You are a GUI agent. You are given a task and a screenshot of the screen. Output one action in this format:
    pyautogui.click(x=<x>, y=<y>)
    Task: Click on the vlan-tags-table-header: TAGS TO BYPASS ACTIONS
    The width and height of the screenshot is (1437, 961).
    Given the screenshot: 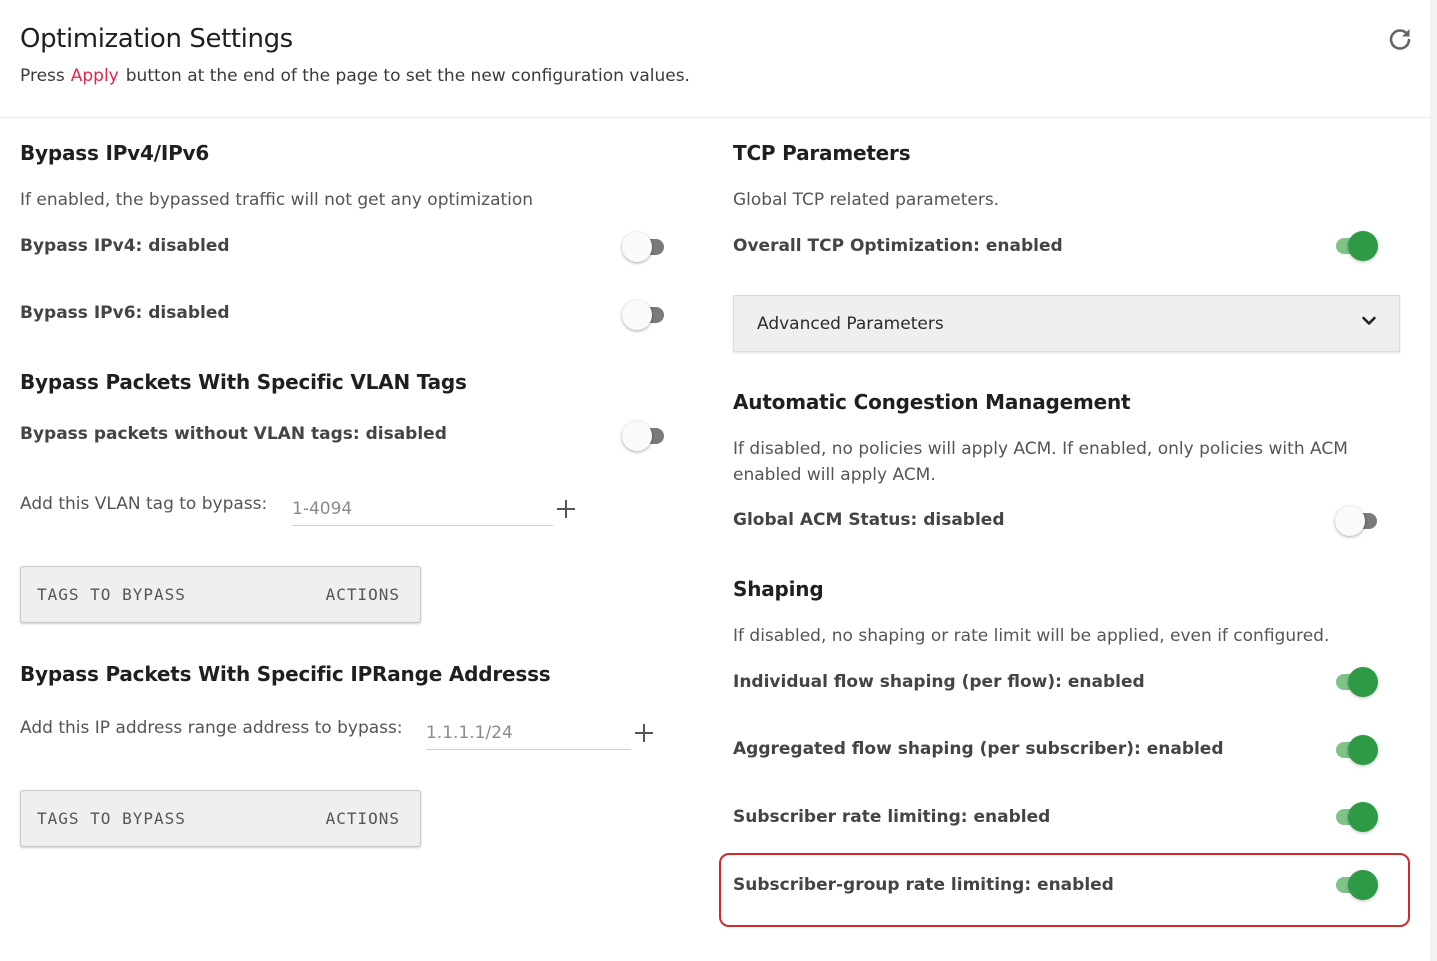 What is the action you would take?
    pyautogui.click(x=220, y=594)
    